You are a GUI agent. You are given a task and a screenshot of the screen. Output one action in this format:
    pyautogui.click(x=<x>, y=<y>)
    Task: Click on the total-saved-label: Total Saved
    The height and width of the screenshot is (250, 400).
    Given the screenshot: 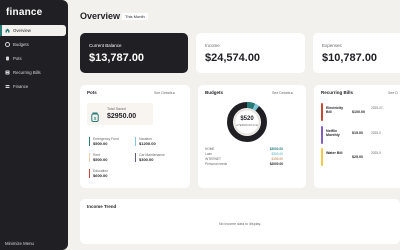 What is the action you would take?
    pyautogui.click(x=116, y=109)
    